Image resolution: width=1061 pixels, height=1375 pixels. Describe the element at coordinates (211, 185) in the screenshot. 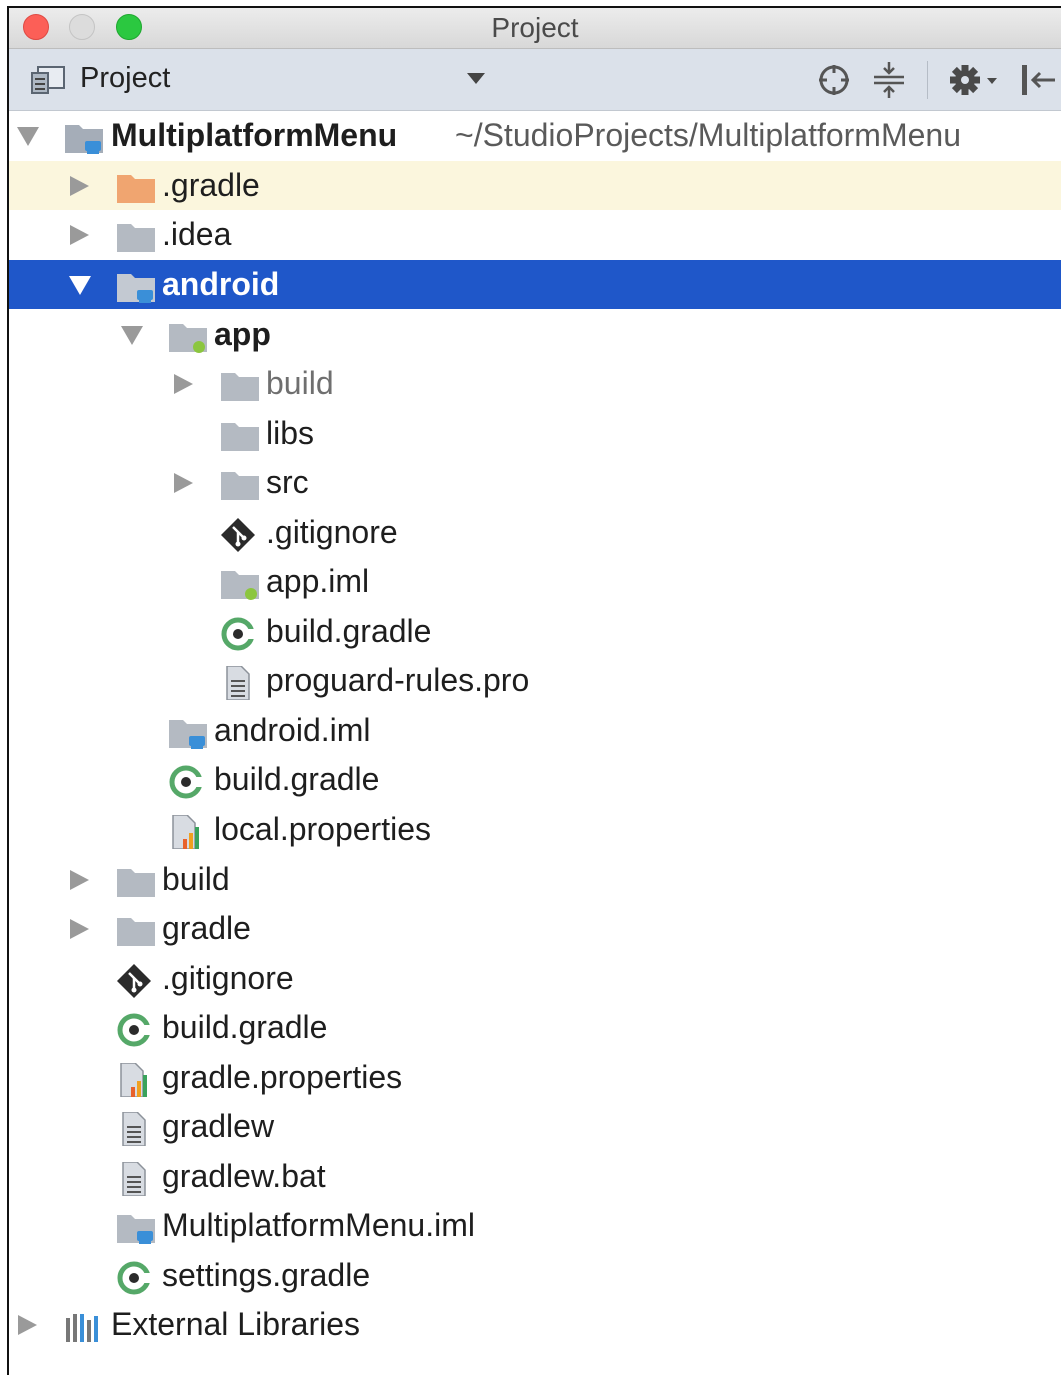

I see `tree-item-label: .gradle` at that location.